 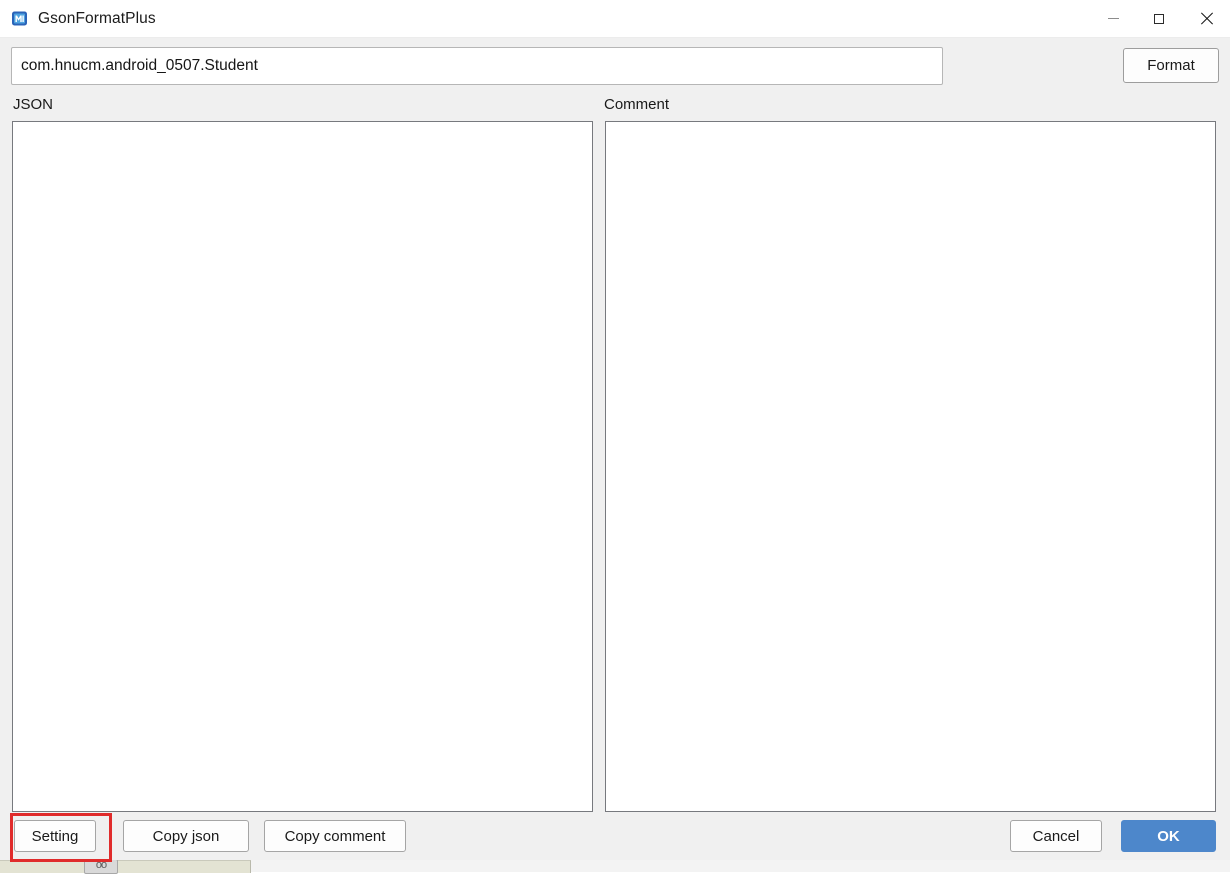 What do you see at coordinates (1168, 836) in the screenshot?
I see `ok-button: OK` at bounding box center [1168, 836].